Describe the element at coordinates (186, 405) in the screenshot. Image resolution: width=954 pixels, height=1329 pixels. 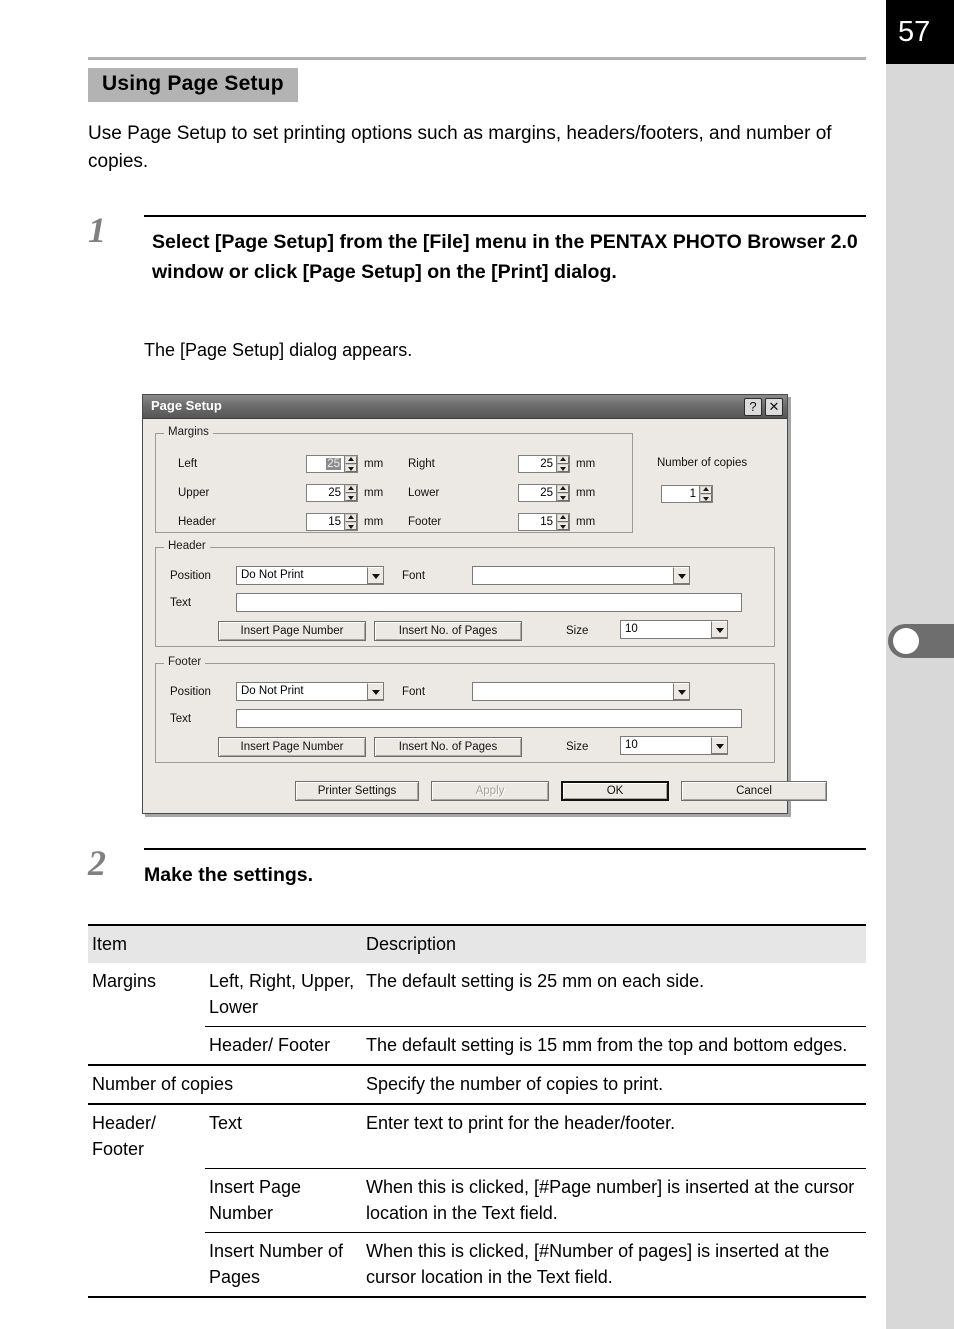
I see `dialog-title: Page Setup` at that location.